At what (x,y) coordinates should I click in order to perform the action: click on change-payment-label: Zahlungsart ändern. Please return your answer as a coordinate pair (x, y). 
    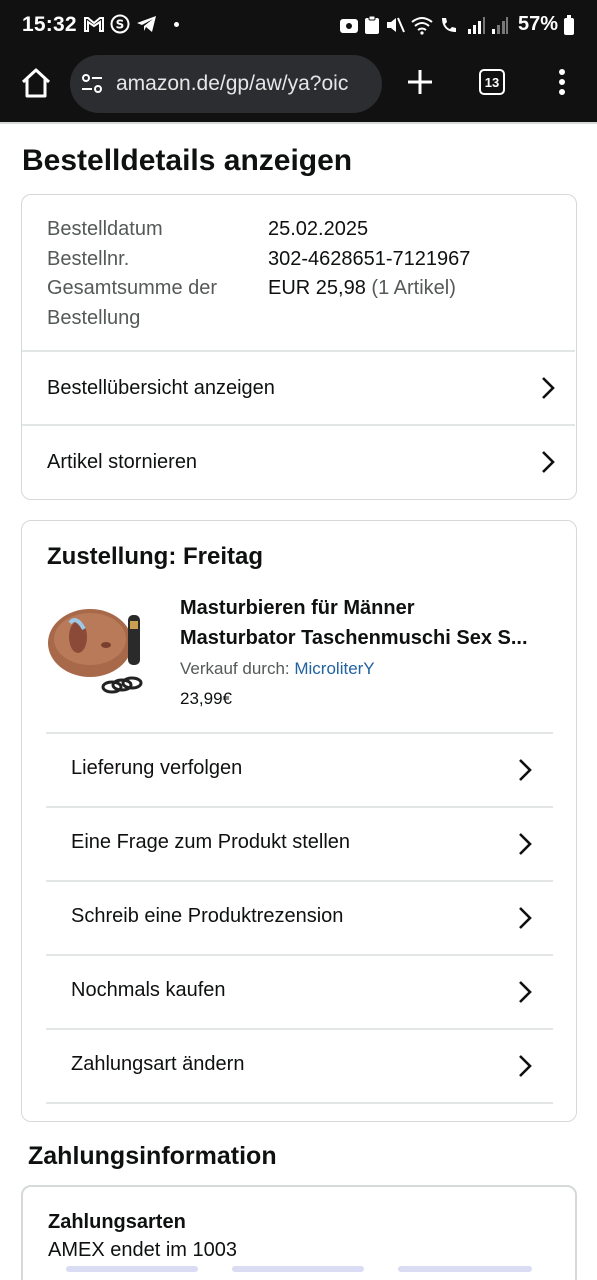
    Looking at the image, I should click on (158, 1064).